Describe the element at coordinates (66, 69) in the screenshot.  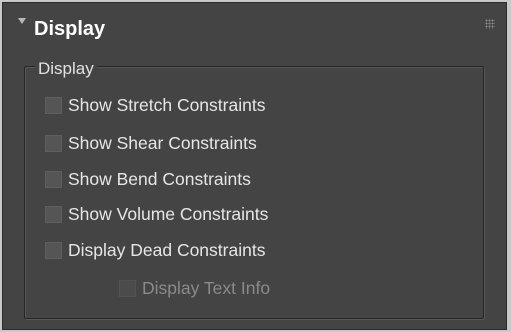
I see `group-label: Display` at that location.